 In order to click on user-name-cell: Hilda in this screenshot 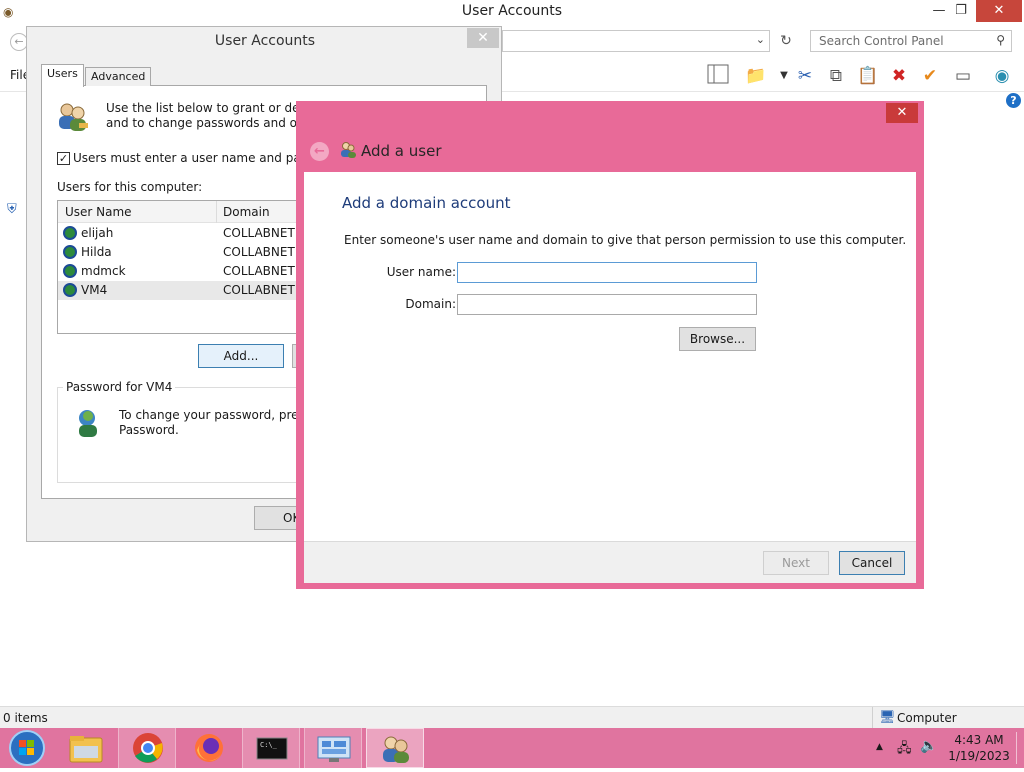, I will do `click(96, 252)`.